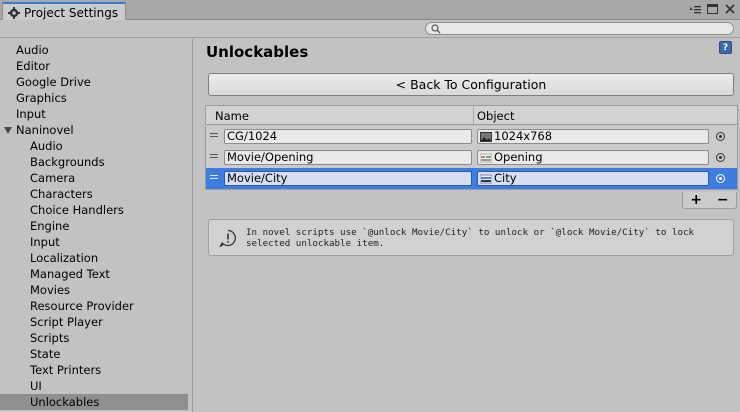 The image size is (740, 412). I want to click on tab-title: Project Settings, so click(71, 12).